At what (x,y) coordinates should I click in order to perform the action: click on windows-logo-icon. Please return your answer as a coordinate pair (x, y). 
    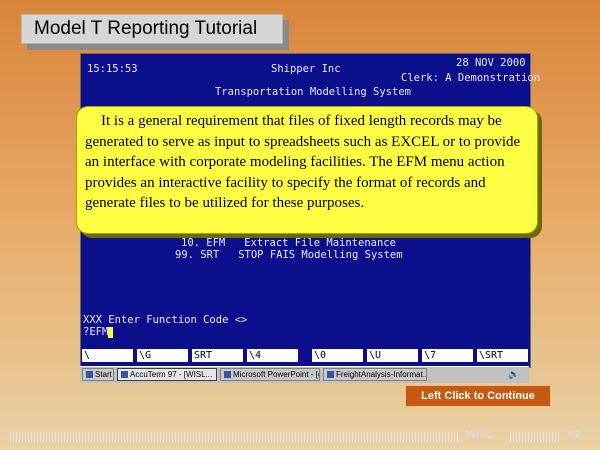
    Looking at the image, I should click on (89, 375).